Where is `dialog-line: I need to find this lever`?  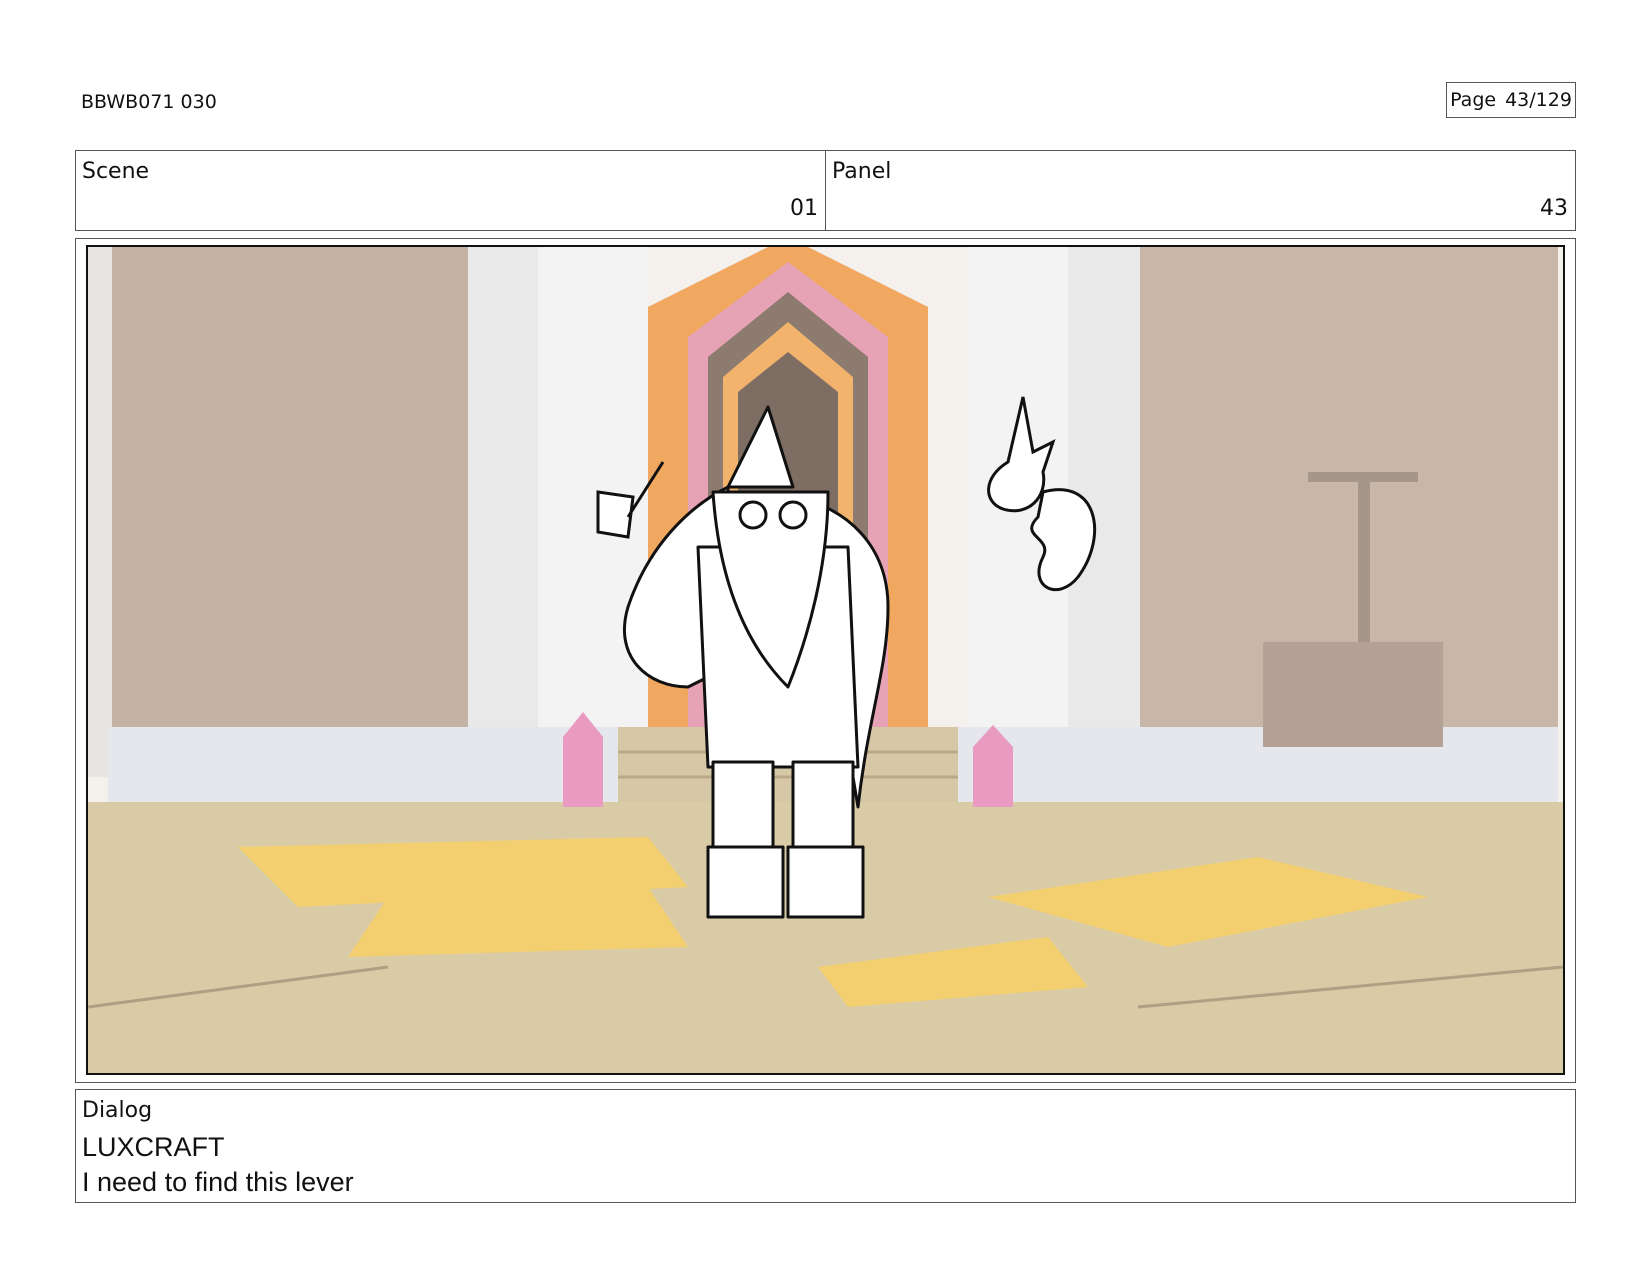
dialog-line: I need to find this lever is located at coordinates (218, 1182).